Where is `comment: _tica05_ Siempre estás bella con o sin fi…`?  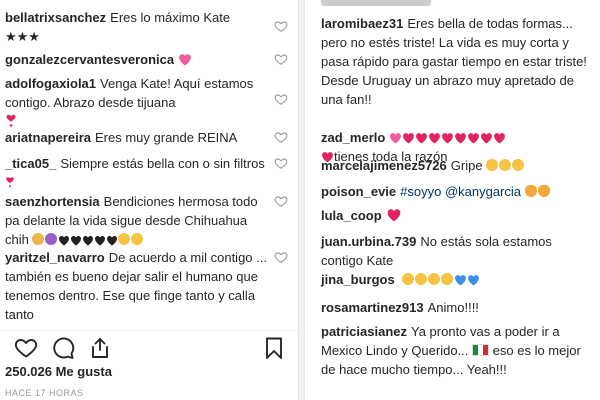
comment: _tica05_ Siempre estás bella con o sin fi… is located at coordinates (136, 173).